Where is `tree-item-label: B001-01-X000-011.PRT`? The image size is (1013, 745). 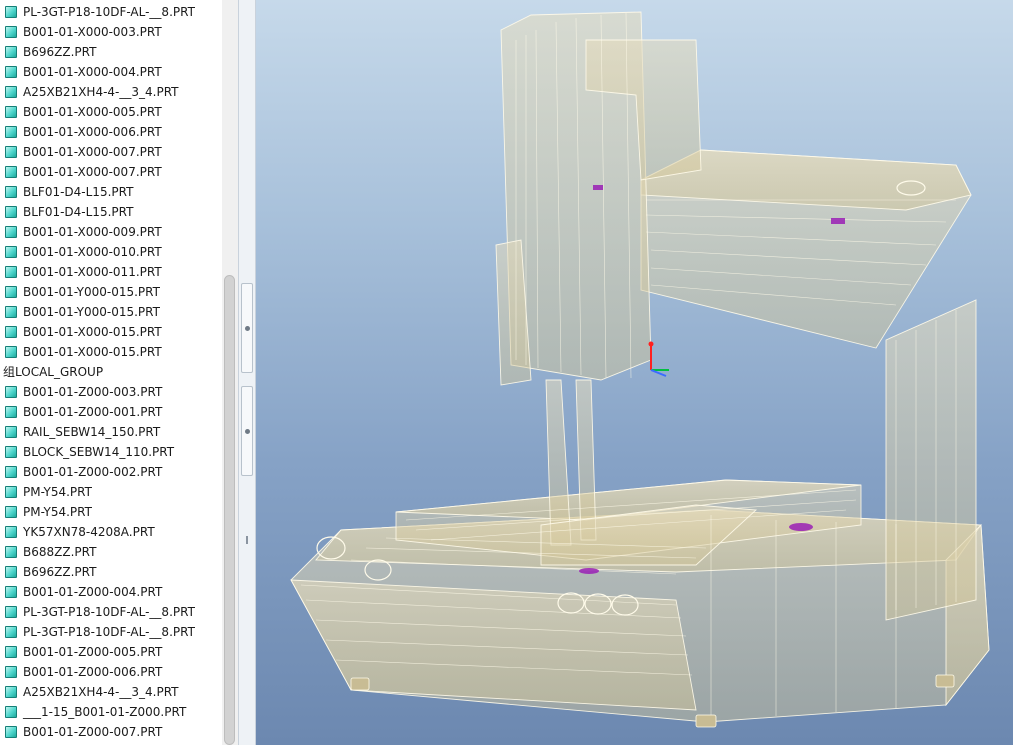 tree-item-label: B001-01-X000-011.PRT is located at coordinates (92, 272).